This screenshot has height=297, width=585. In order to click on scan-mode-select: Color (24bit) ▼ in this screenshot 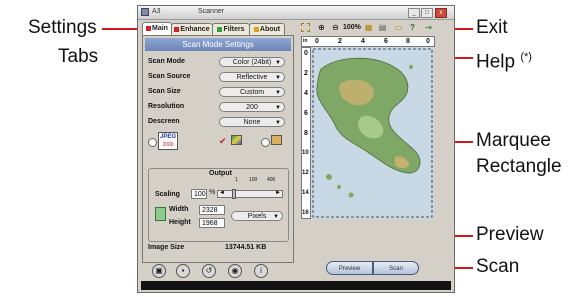, I will do `click(252, 62)`.